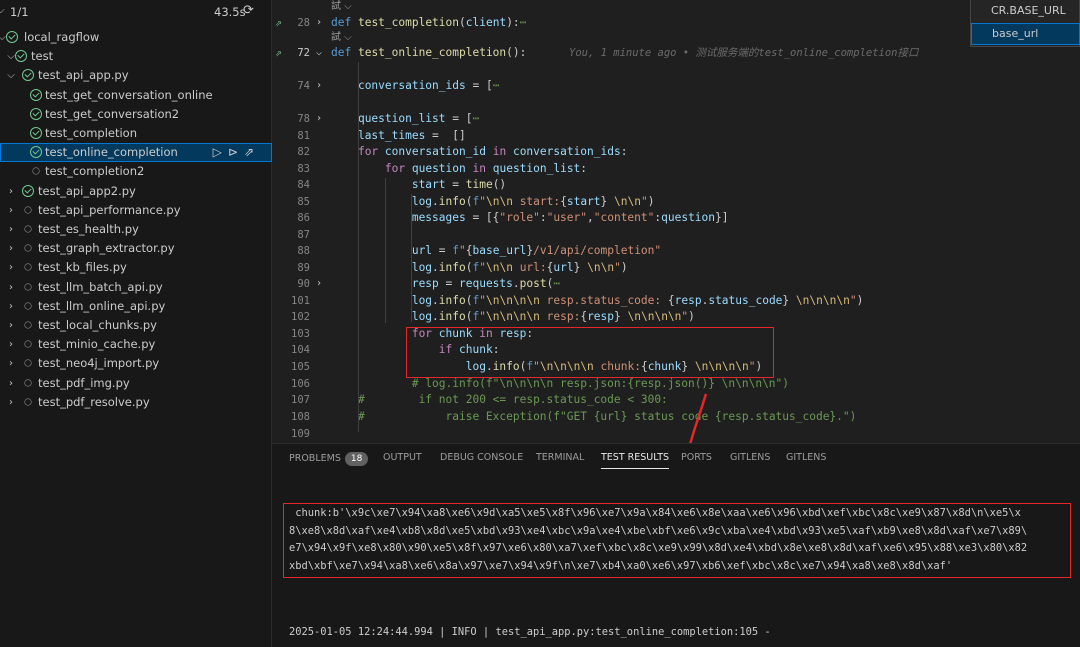 The width and height of the screenshot is (1080, 647). What do you see at coordinates (136, 153) in the screenshot?
I see `tree-item: test_online_completion ▷⊳⇗` at bounding box center [136, 153].